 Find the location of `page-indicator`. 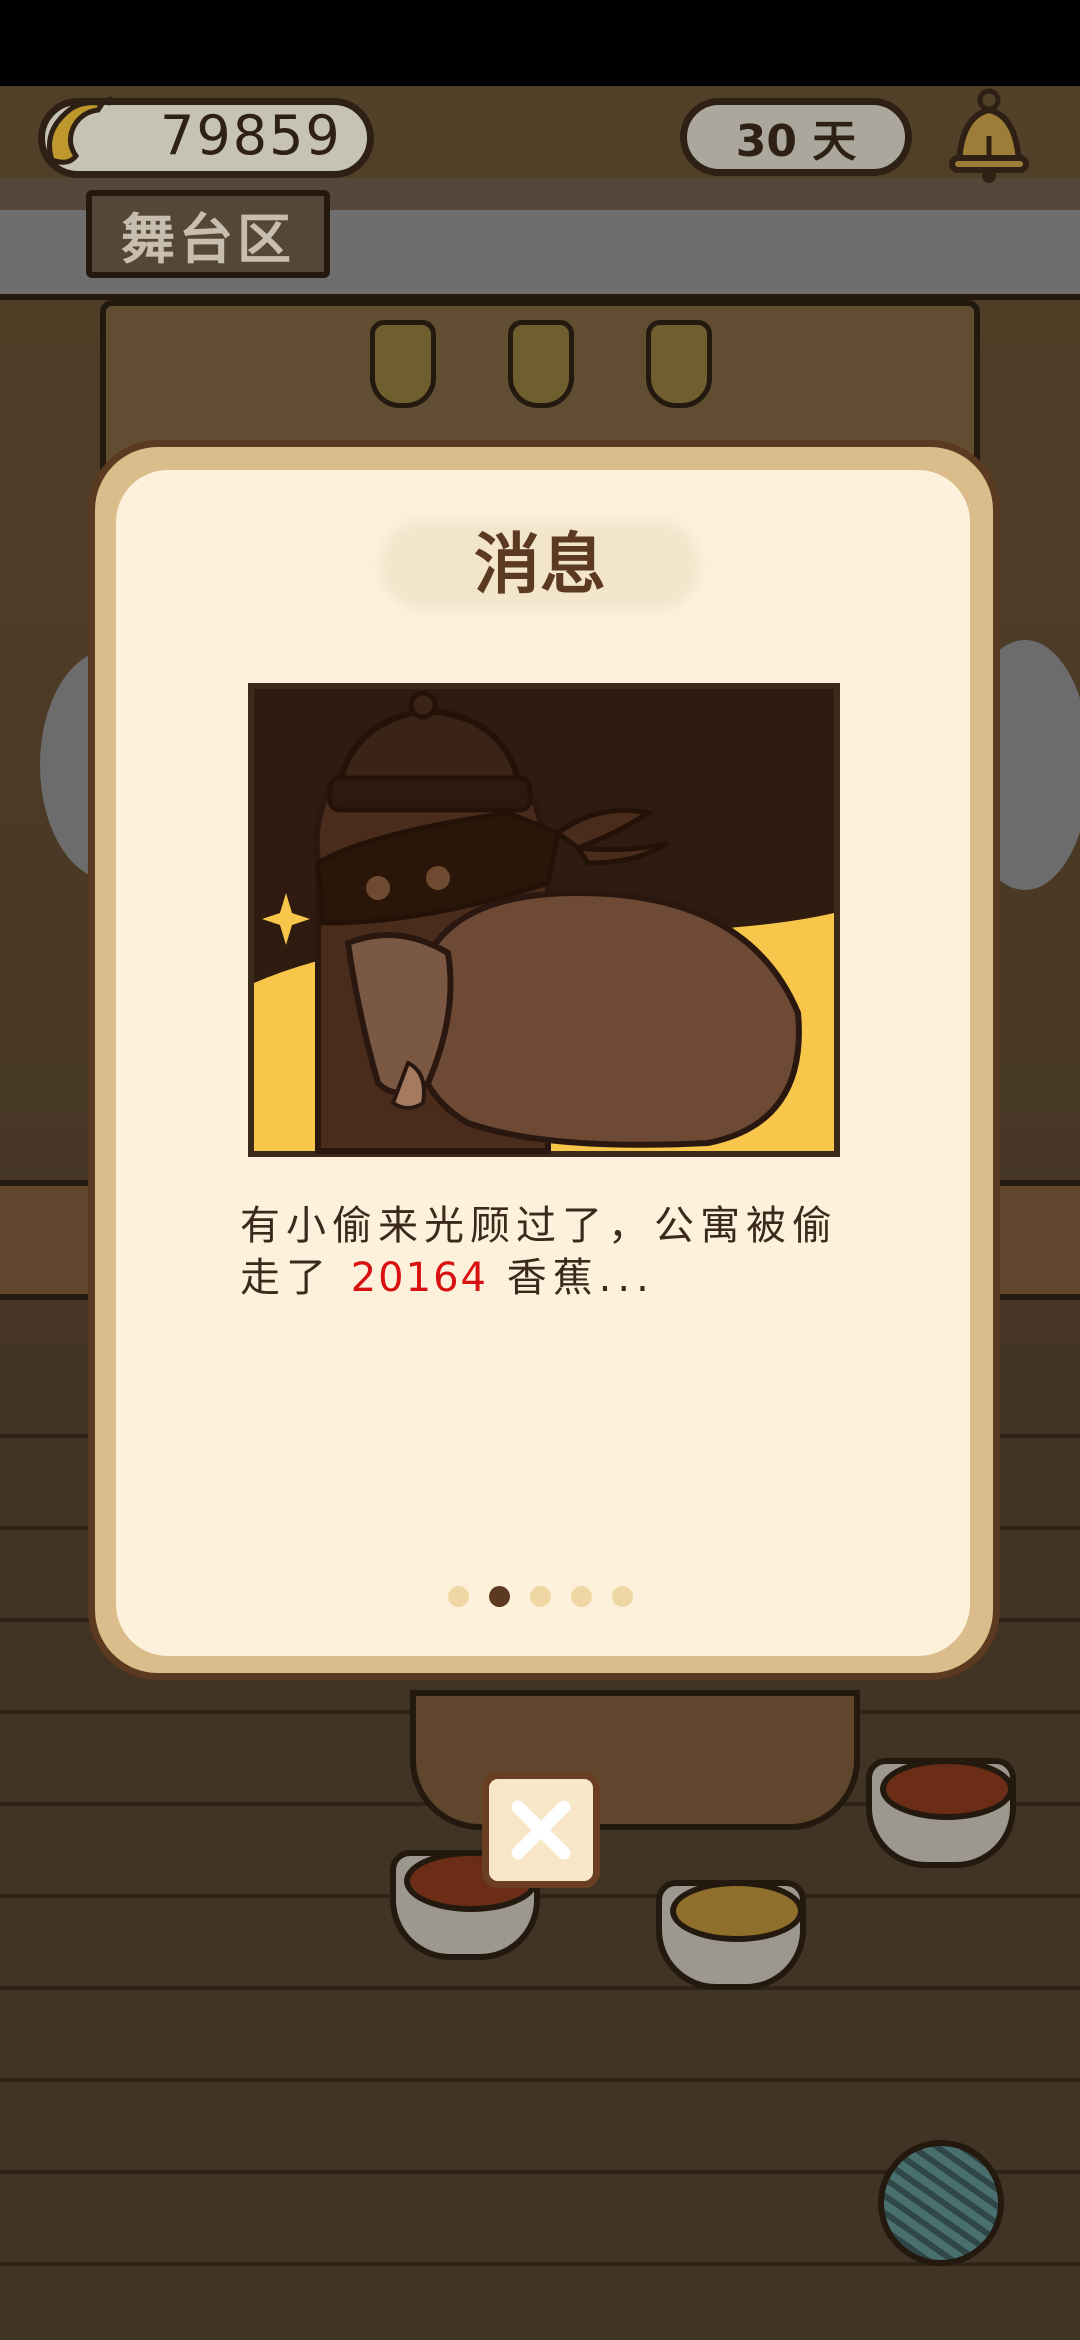

page-indicator is located at coordinates (540, 1596).